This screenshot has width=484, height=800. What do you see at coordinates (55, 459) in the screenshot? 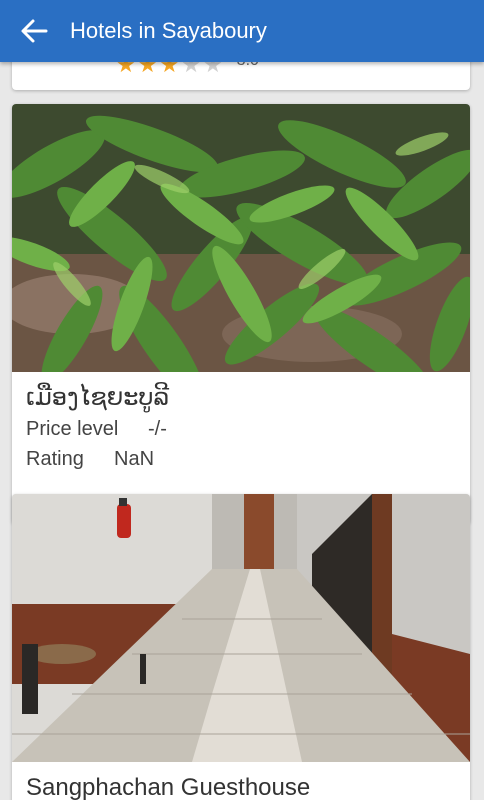
I see `rating-label: Rating` at bounding box center [55, 459].